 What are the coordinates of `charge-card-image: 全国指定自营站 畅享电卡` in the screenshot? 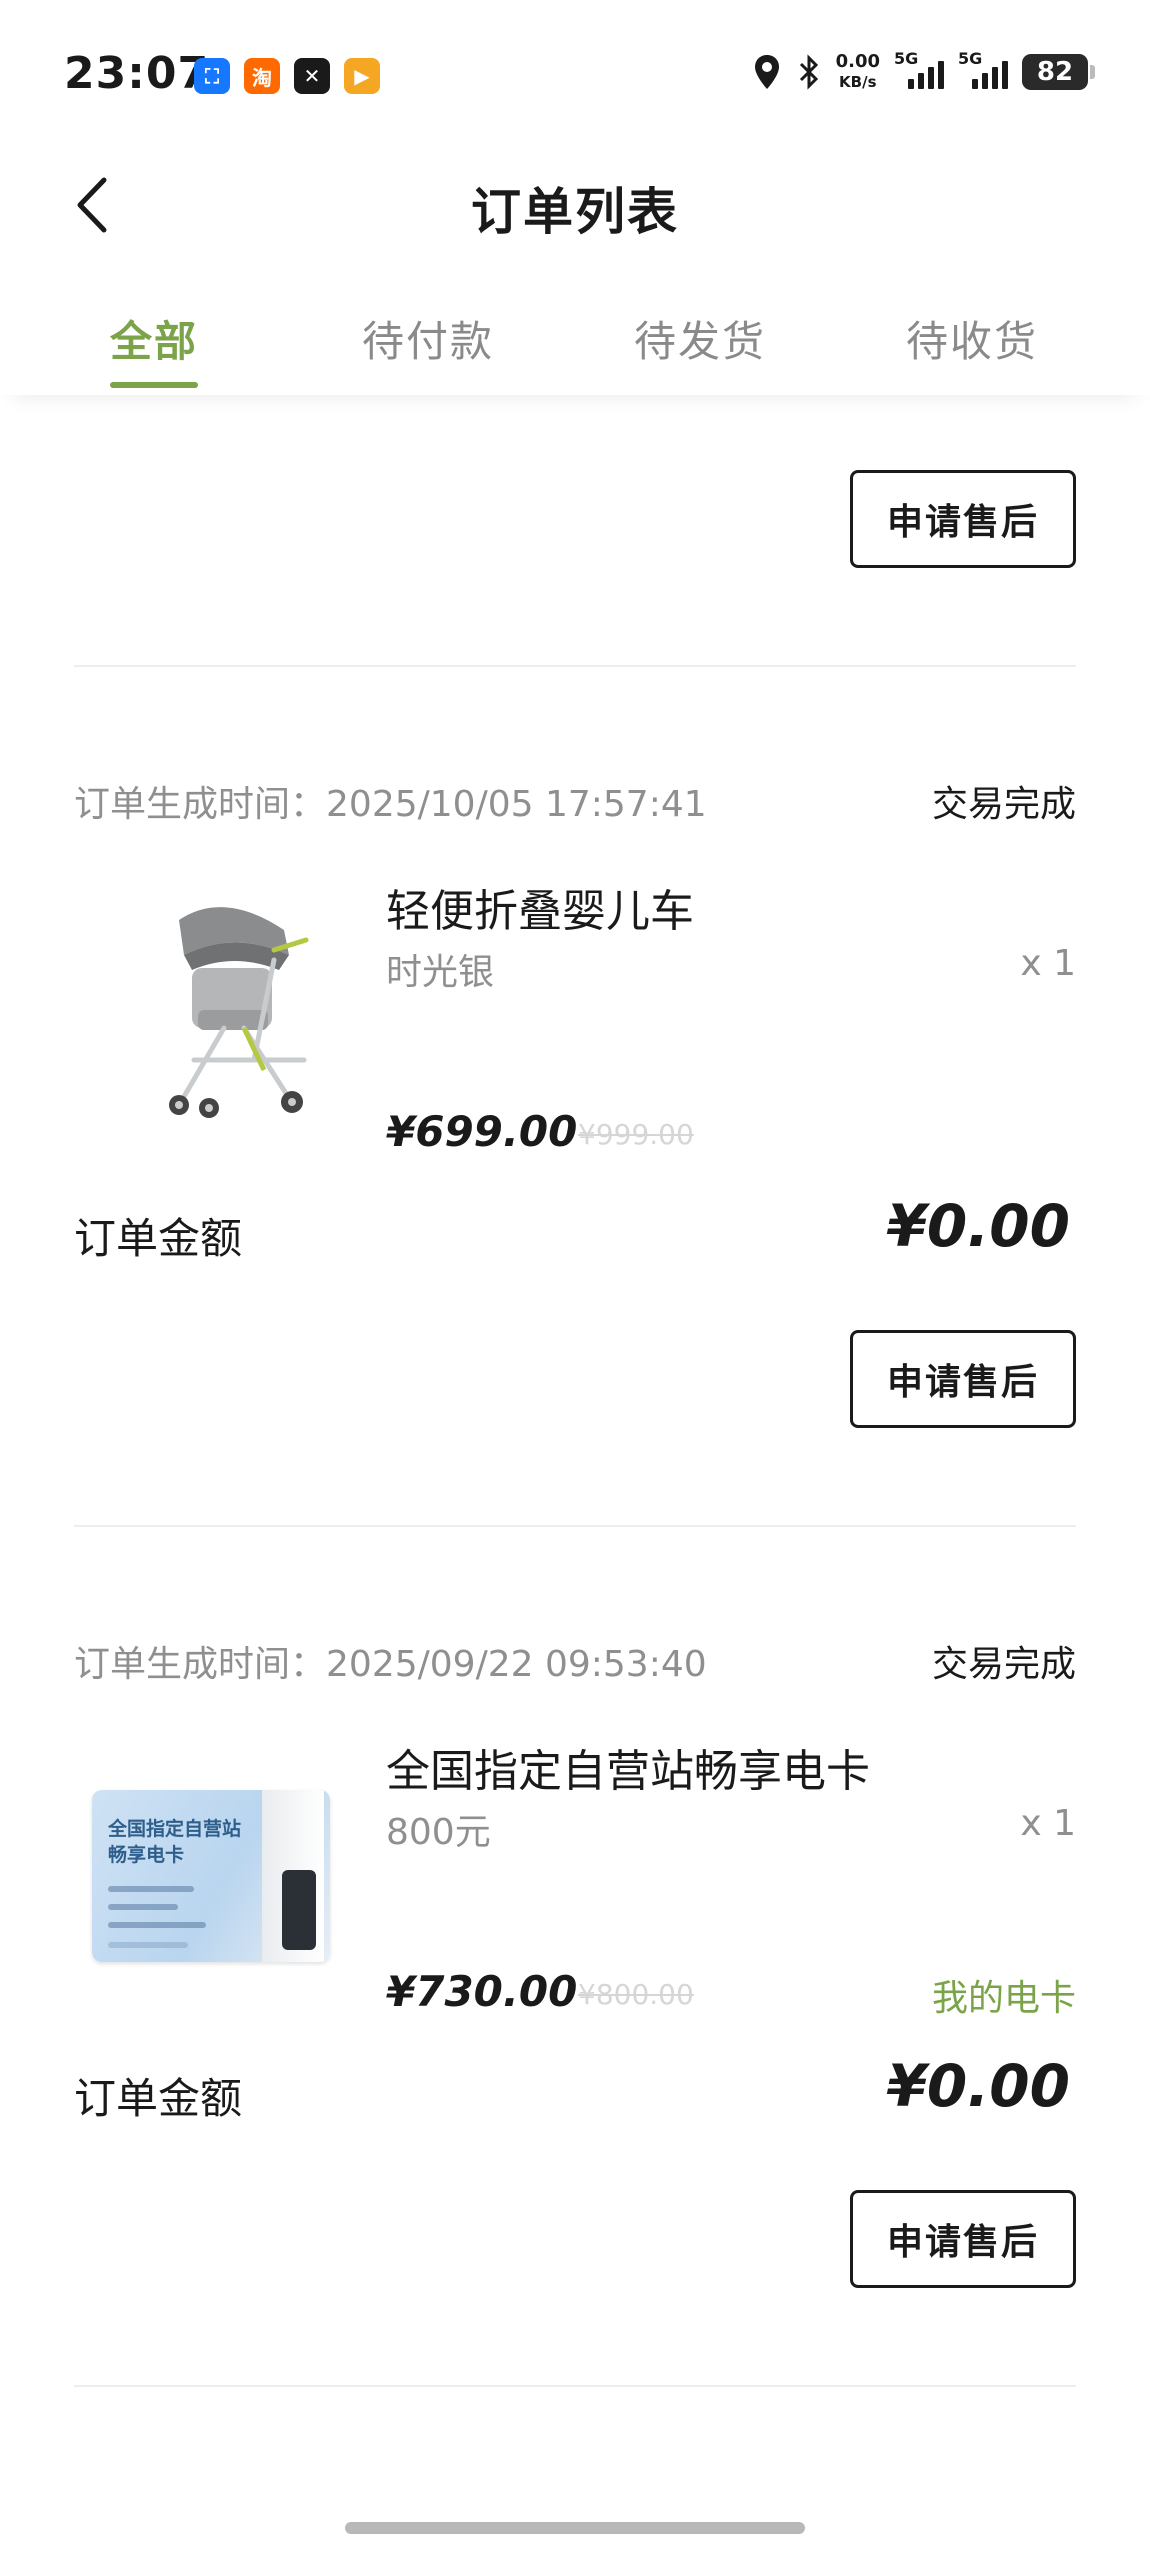 It's located at (211, 1876).